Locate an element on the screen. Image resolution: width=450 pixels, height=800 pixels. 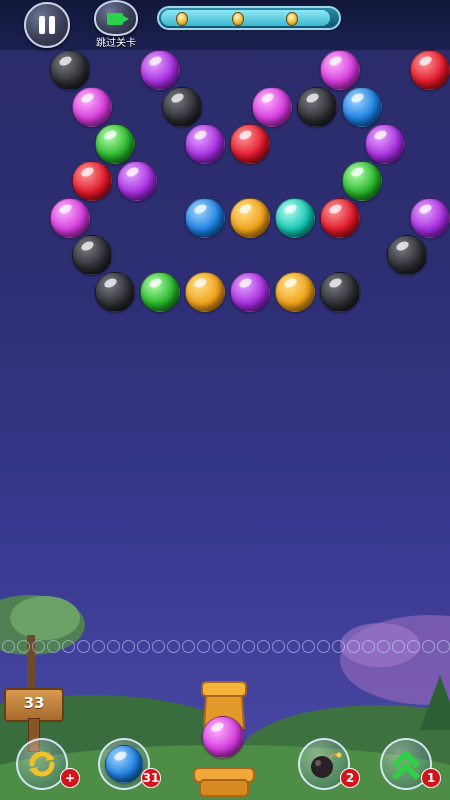
current-bubble is located at coordinates (223, 737).